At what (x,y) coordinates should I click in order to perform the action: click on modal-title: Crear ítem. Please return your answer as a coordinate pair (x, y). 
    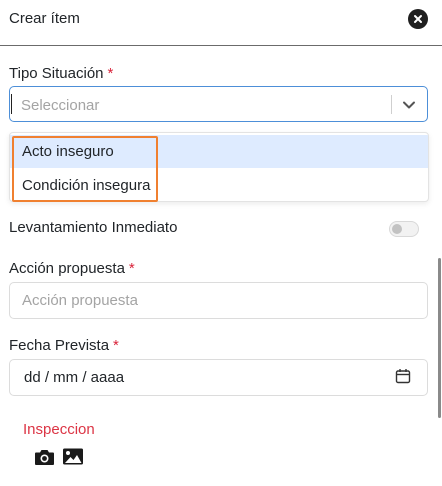
    Looking at the image, I should click on (44, 18).